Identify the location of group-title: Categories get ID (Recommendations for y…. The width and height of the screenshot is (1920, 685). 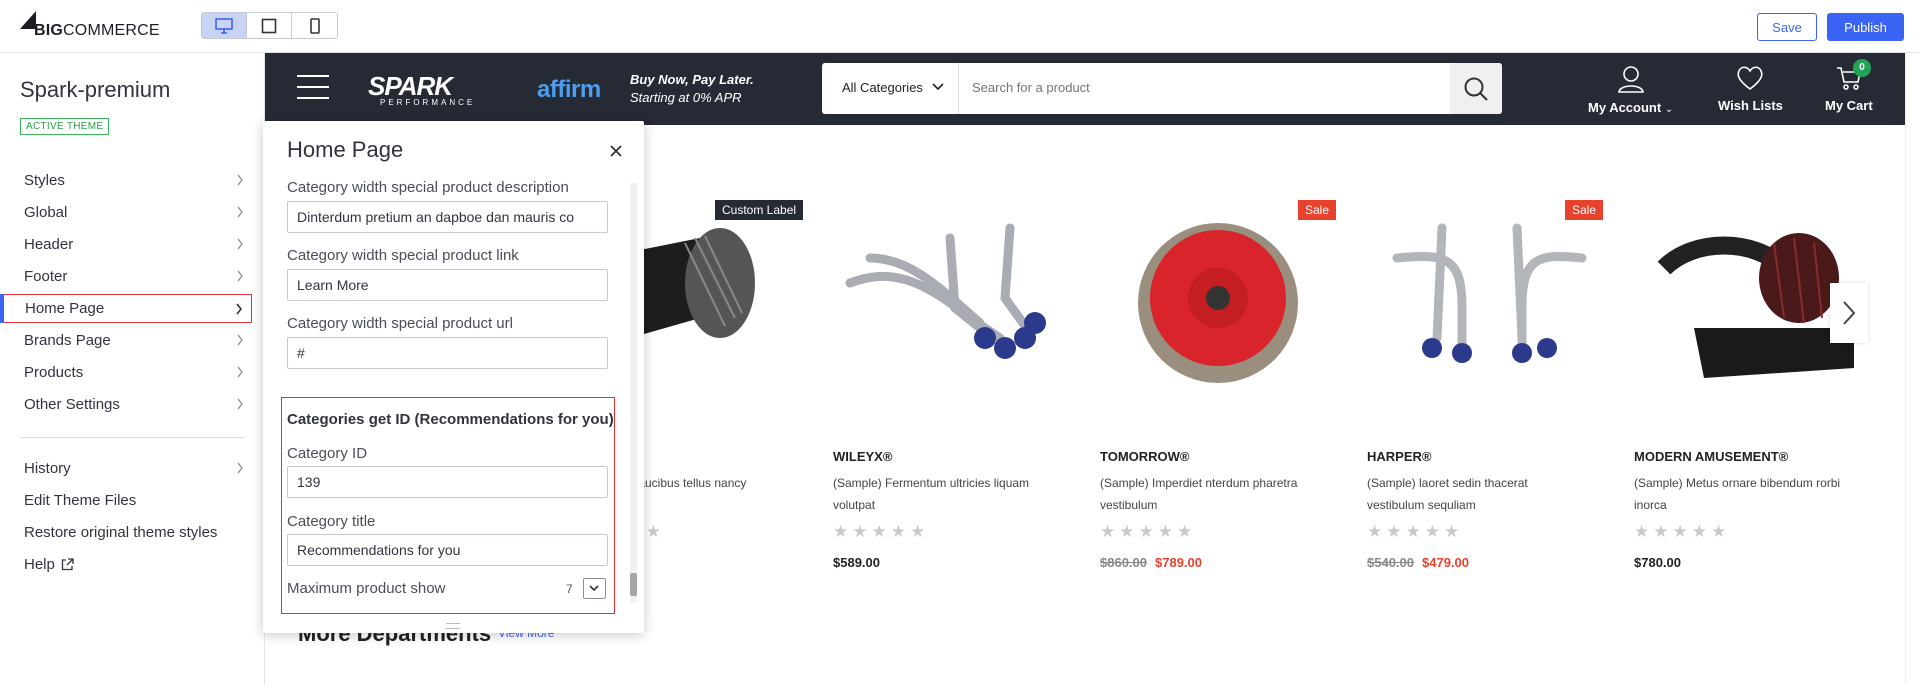
(450, 419).